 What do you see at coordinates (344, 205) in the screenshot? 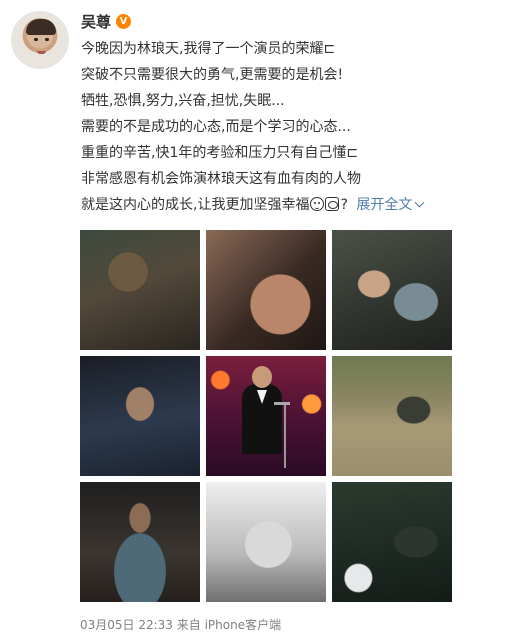
I see `post-line-7-suffix: ?` at bounding box center [344, 205].